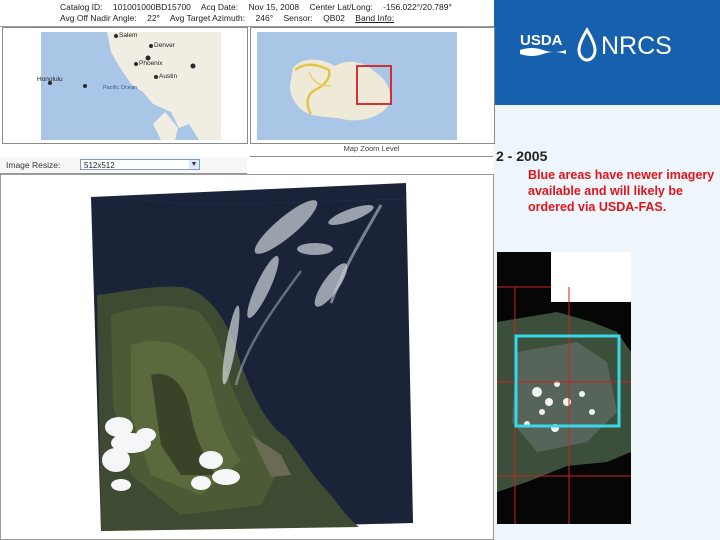 The width and height of the screenshot is (720, 540). What do you see at coordinates (219, 7) in the screenshot?
I see `acq-date-label: Acq Date:` at bounding box center [219, 7].